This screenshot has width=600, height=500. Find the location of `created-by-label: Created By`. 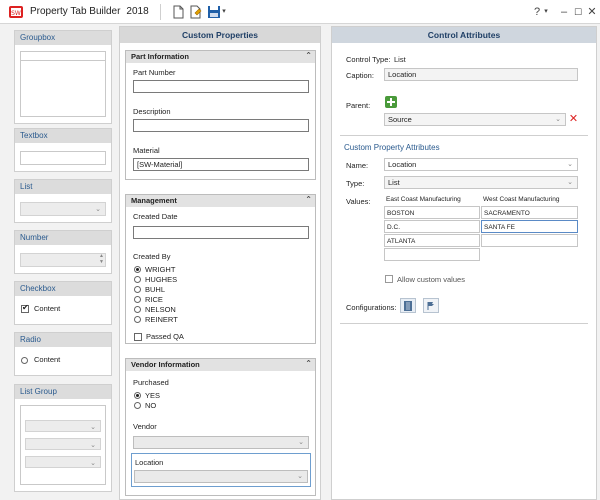

created-by-label: Created By is located at coordinates (152, 256).